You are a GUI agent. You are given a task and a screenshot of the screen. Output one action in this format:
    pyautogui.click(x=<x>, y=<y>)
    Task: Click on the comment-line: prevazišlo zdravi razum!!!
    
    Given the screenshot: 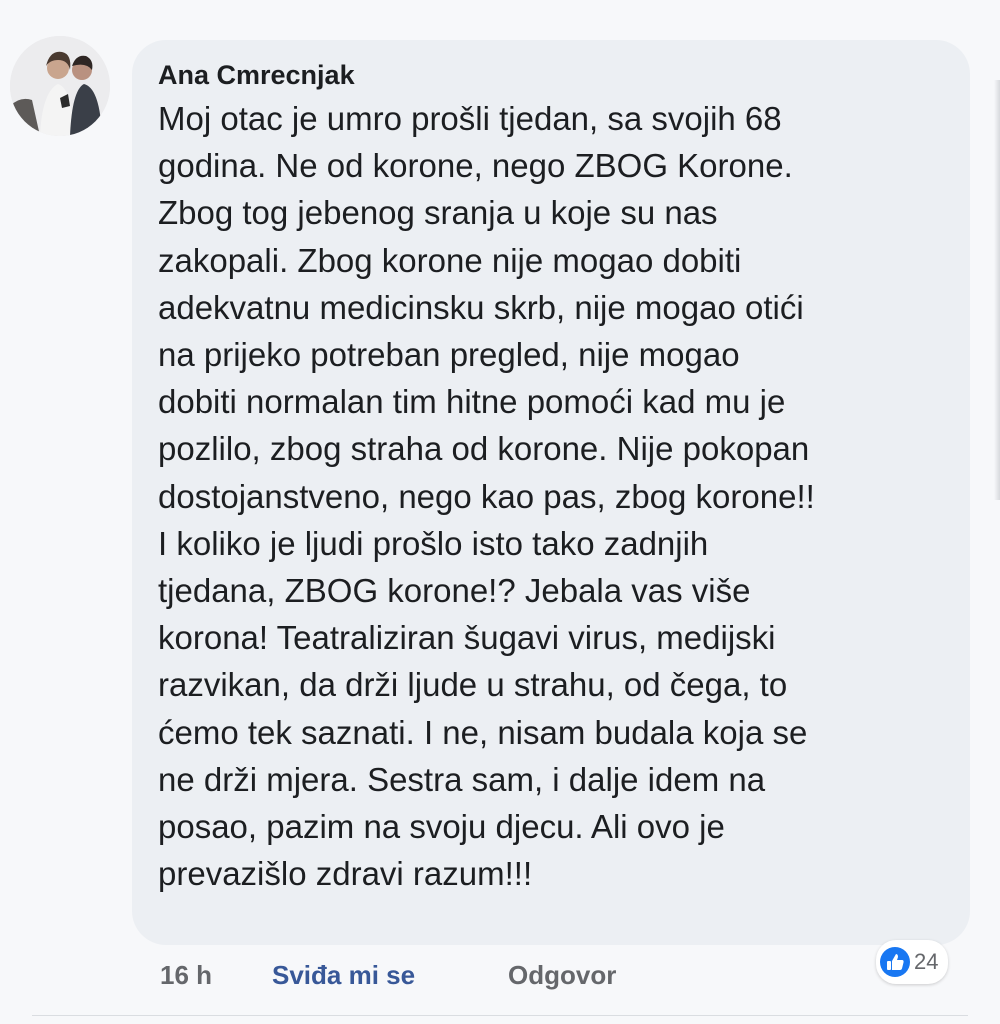 What is the action you would take?
    pyautogui.click(x=345, y=874)
    